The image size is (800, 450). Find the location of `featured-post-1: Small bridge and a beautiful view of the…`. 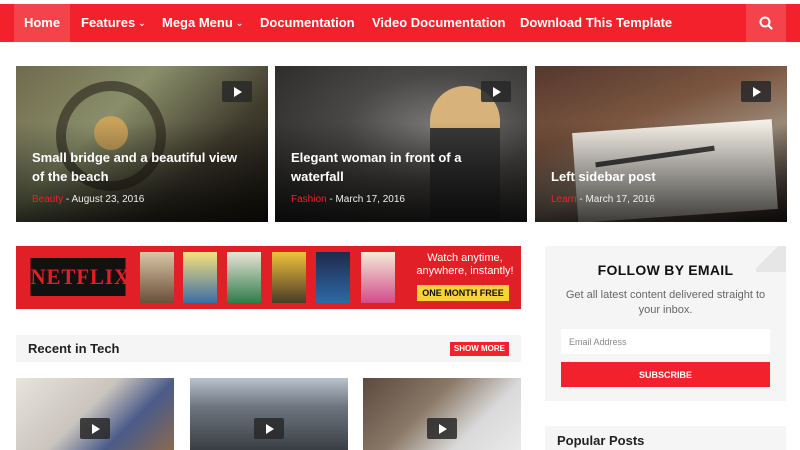

featured-post-1: Small bridge and a beautiful view of the… is located at coordinates (142, 144).